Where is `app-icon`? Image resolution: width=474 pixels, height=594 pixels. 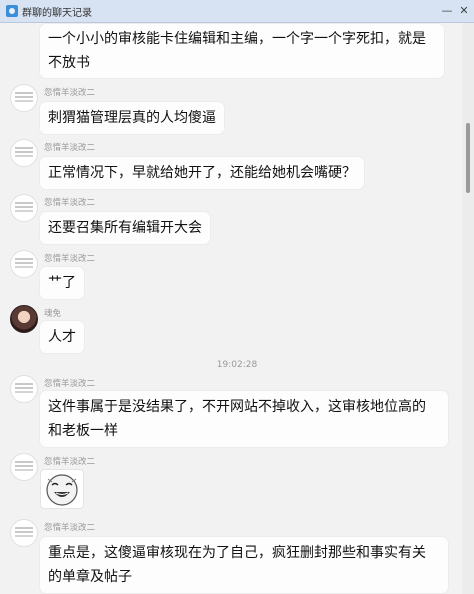
app-icon is located at coordinates (12, 11).